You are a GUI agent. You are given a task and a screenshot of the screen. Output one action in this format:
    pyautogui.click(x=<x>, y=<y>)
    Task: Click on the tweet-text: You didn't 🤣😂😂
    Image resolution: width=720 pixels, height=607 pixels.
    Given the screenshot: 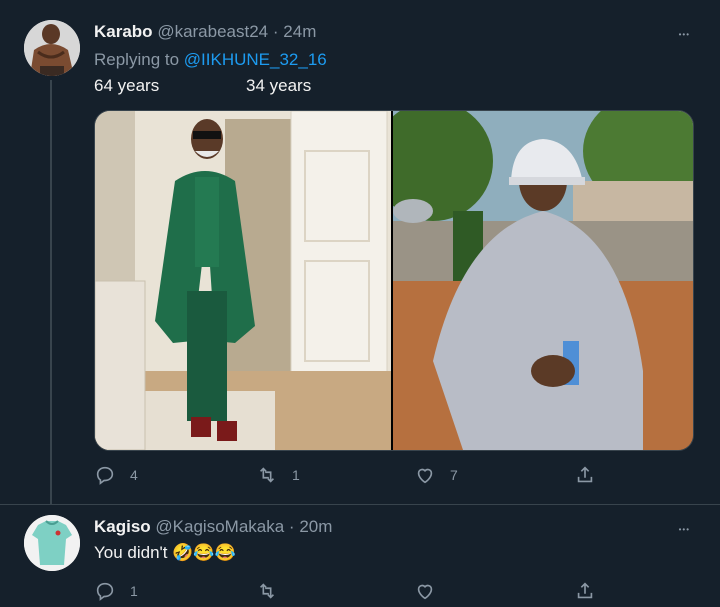 What is the action you would take?
    pyautogui.click(x=165, y=552)
    